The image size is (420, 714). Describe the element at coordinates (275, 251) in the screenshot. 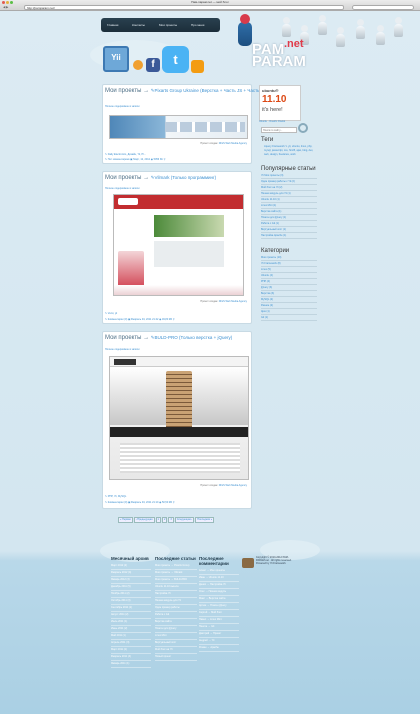

I see `categories-heading: Категории` at that location.